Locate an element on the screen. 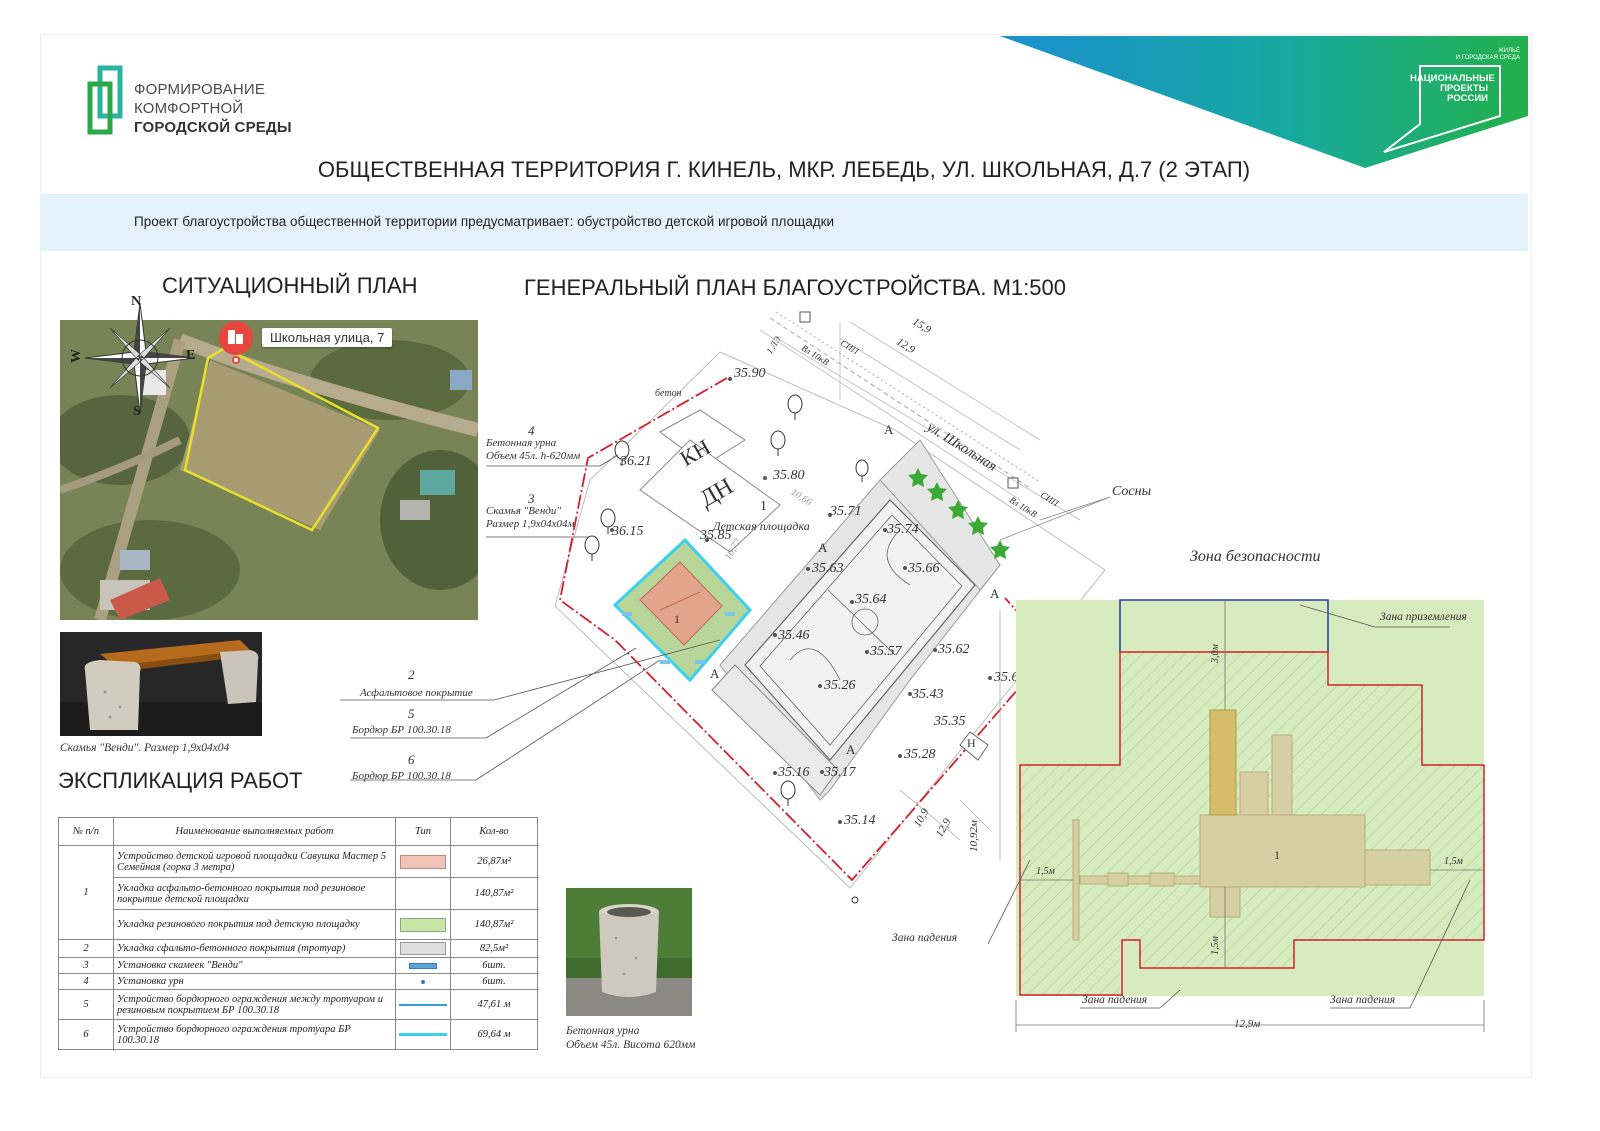 Image resolution: width=1600 pixels, height=1131 pixels. explication-heading: ЭКСПЛИКАЦИЯ РАБОТ is located at coordinates (180, 780).